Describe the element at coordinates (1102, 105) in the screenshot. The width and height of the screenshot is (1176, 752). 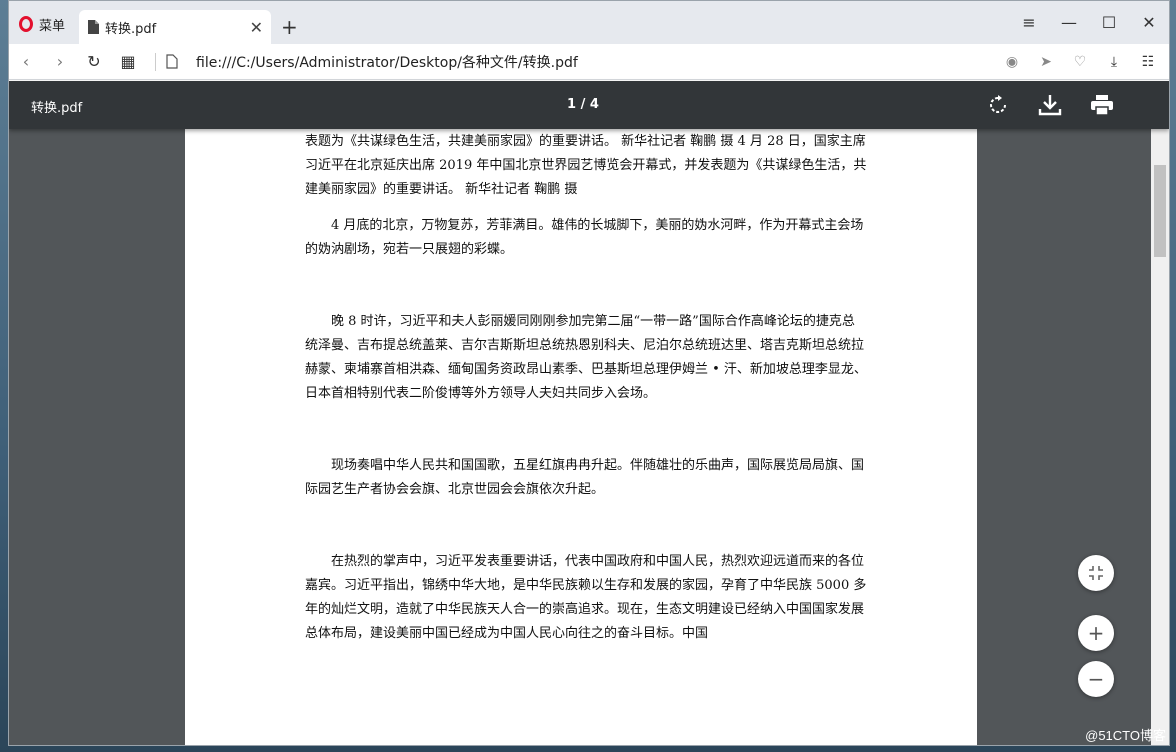
I see `print-icon` at that location.